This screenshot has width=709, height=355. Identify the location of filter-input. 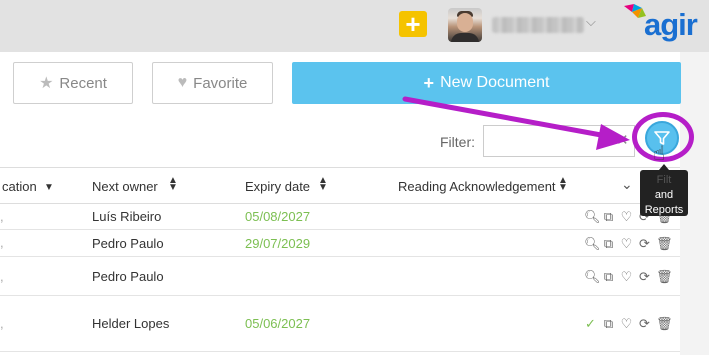
(559, 141).